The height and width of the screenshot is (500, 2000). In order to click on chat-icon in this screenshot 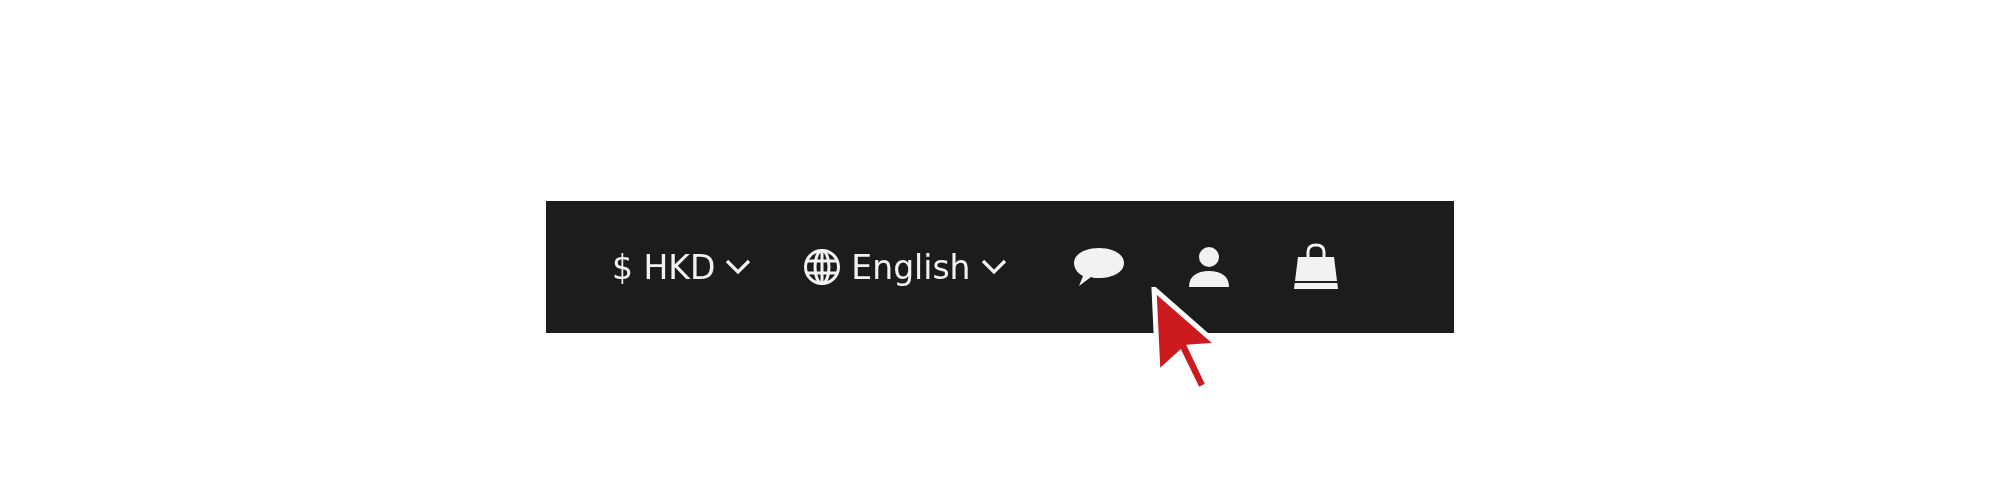, I will do `click(1098, 267)`.